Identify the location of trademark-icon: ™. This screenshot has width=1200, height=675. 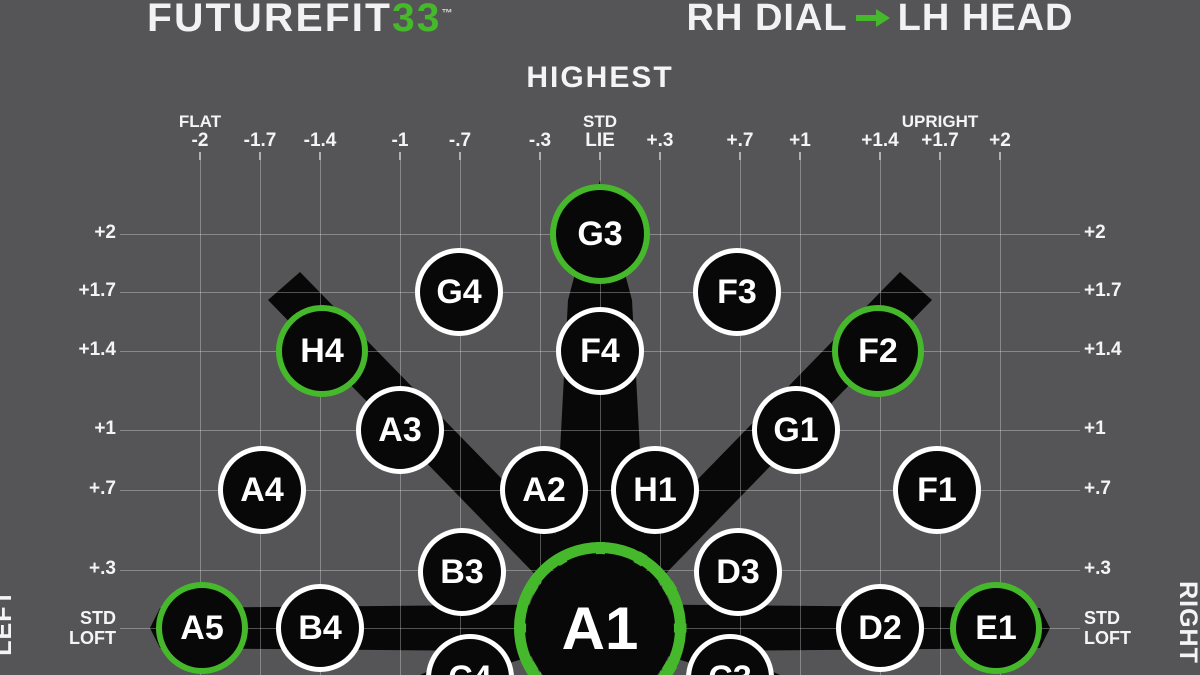
(447, 13).